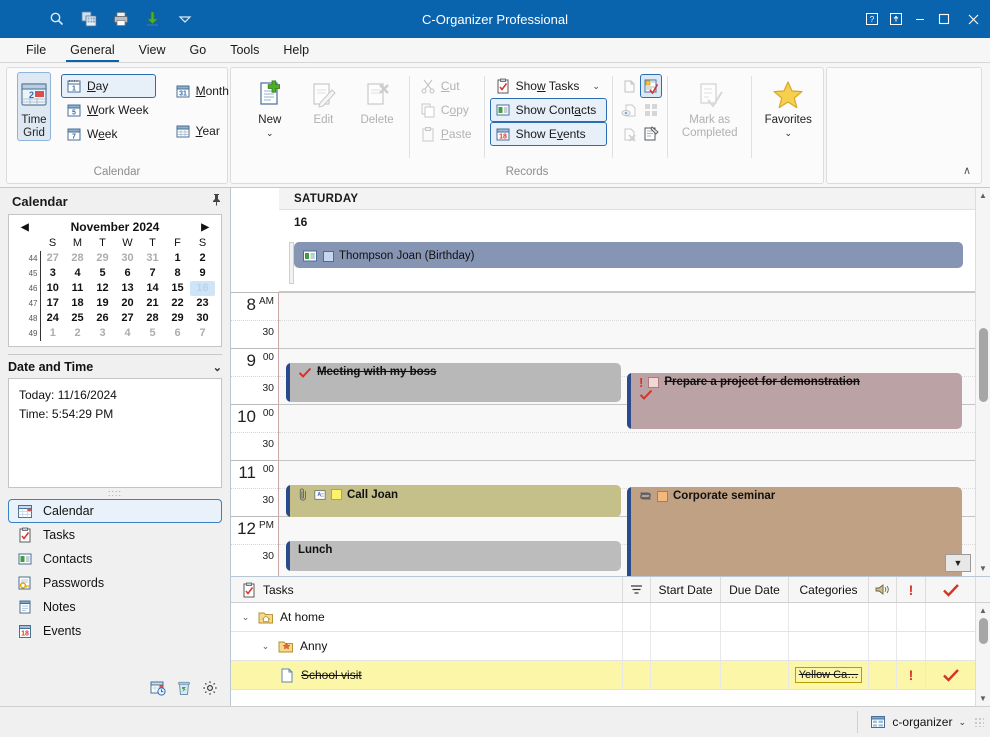  Describe the element at coordinates (89, 19) in the screenshot. I see `copy-records-icon` at that location.